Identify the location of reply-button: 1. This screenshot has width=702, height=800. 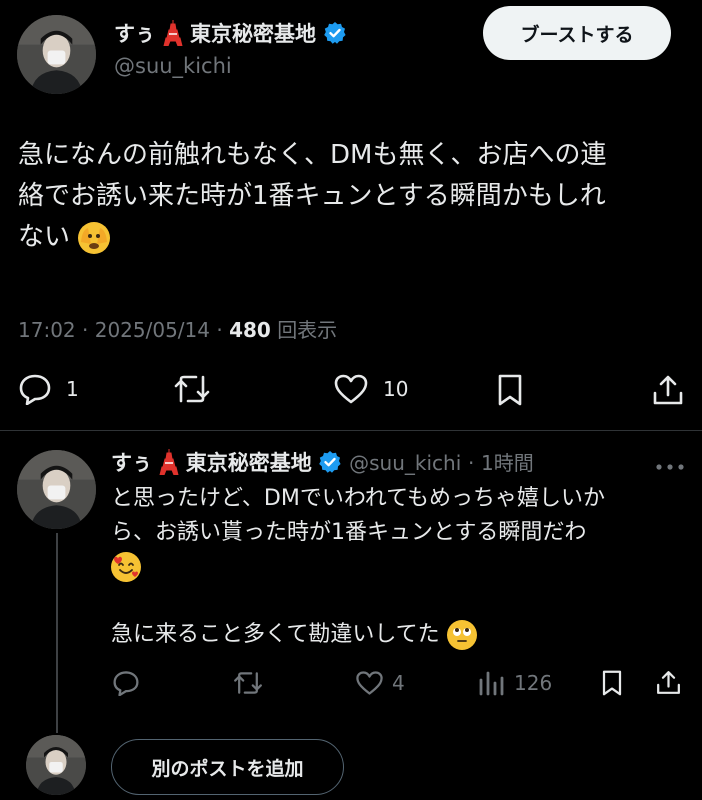
(48, 389).